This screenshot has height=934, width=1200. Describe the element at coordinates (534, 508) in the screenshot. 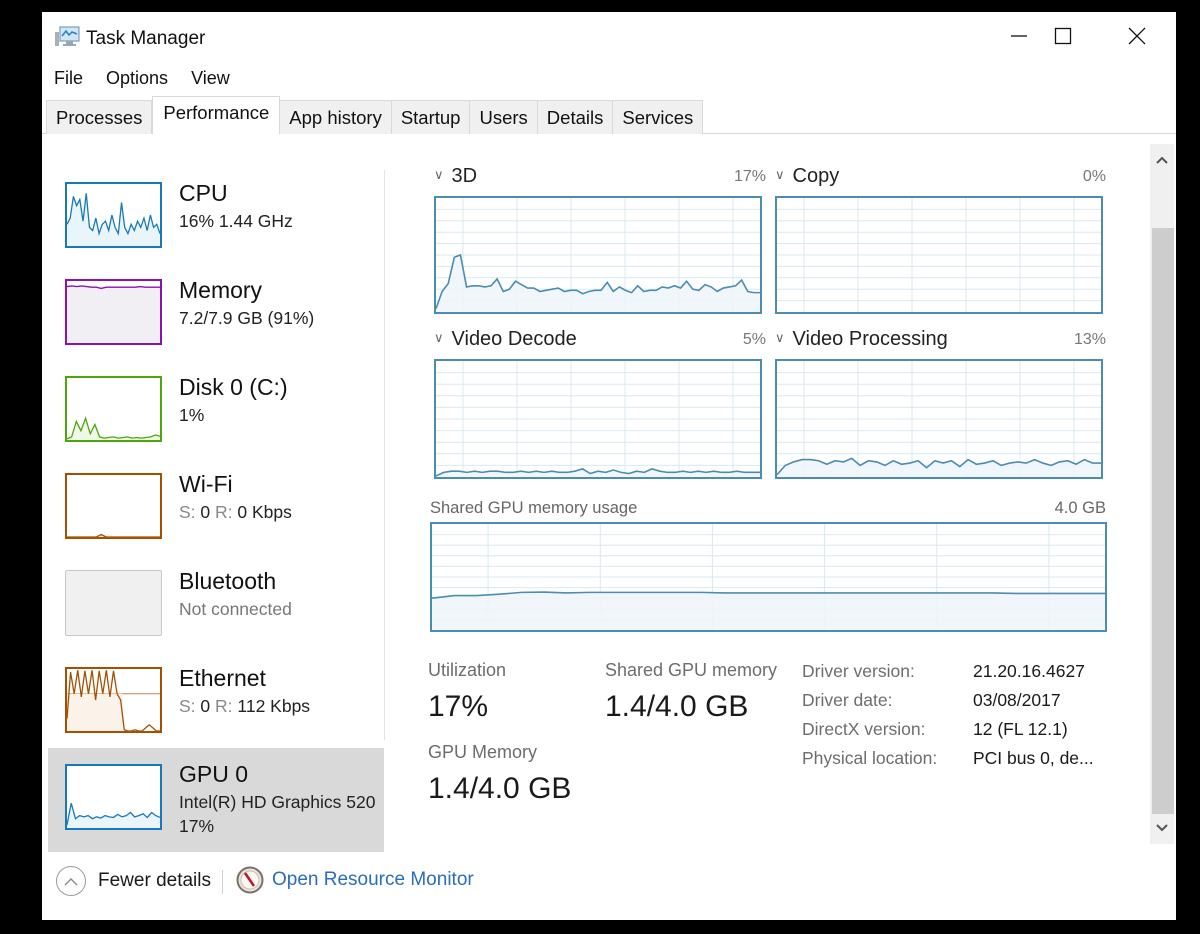

I see `shared-memory-graph-label: Shared GPU memory usage` at that location.